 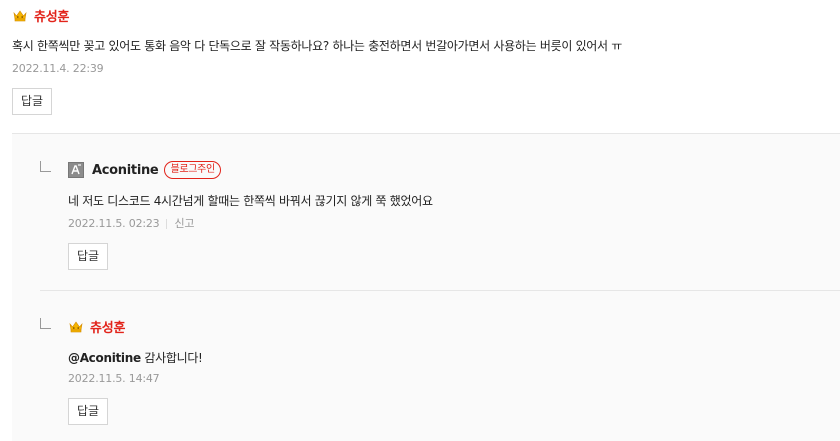 I want to click on reply-author-row: Aconitine 블로그주인, so click(x=144, y=170).